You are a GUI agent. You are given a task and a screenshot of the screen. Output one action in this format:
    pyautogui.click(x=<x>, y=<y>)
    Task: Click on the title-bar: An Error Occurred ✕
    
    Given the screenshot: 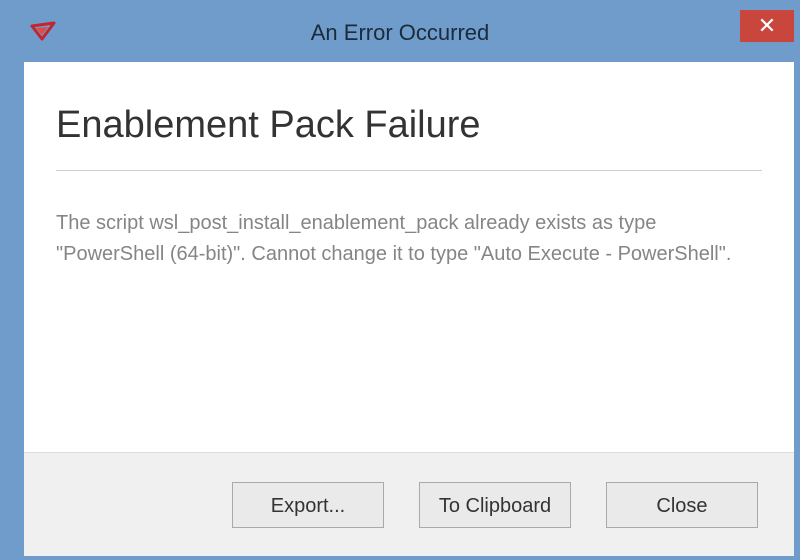 What is the action you would take?
    pyautogui.click(x=400, y=31)
    